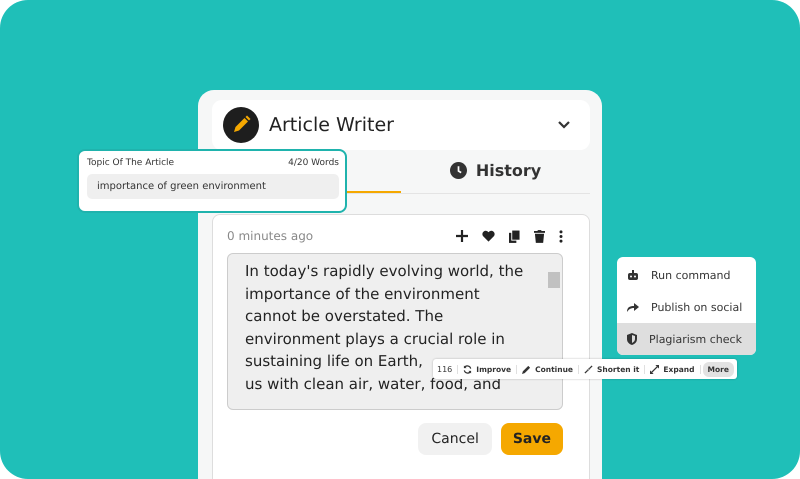 This screenshot has height=479, width=800. I want to click on word-count: 116, so click(447, 369).